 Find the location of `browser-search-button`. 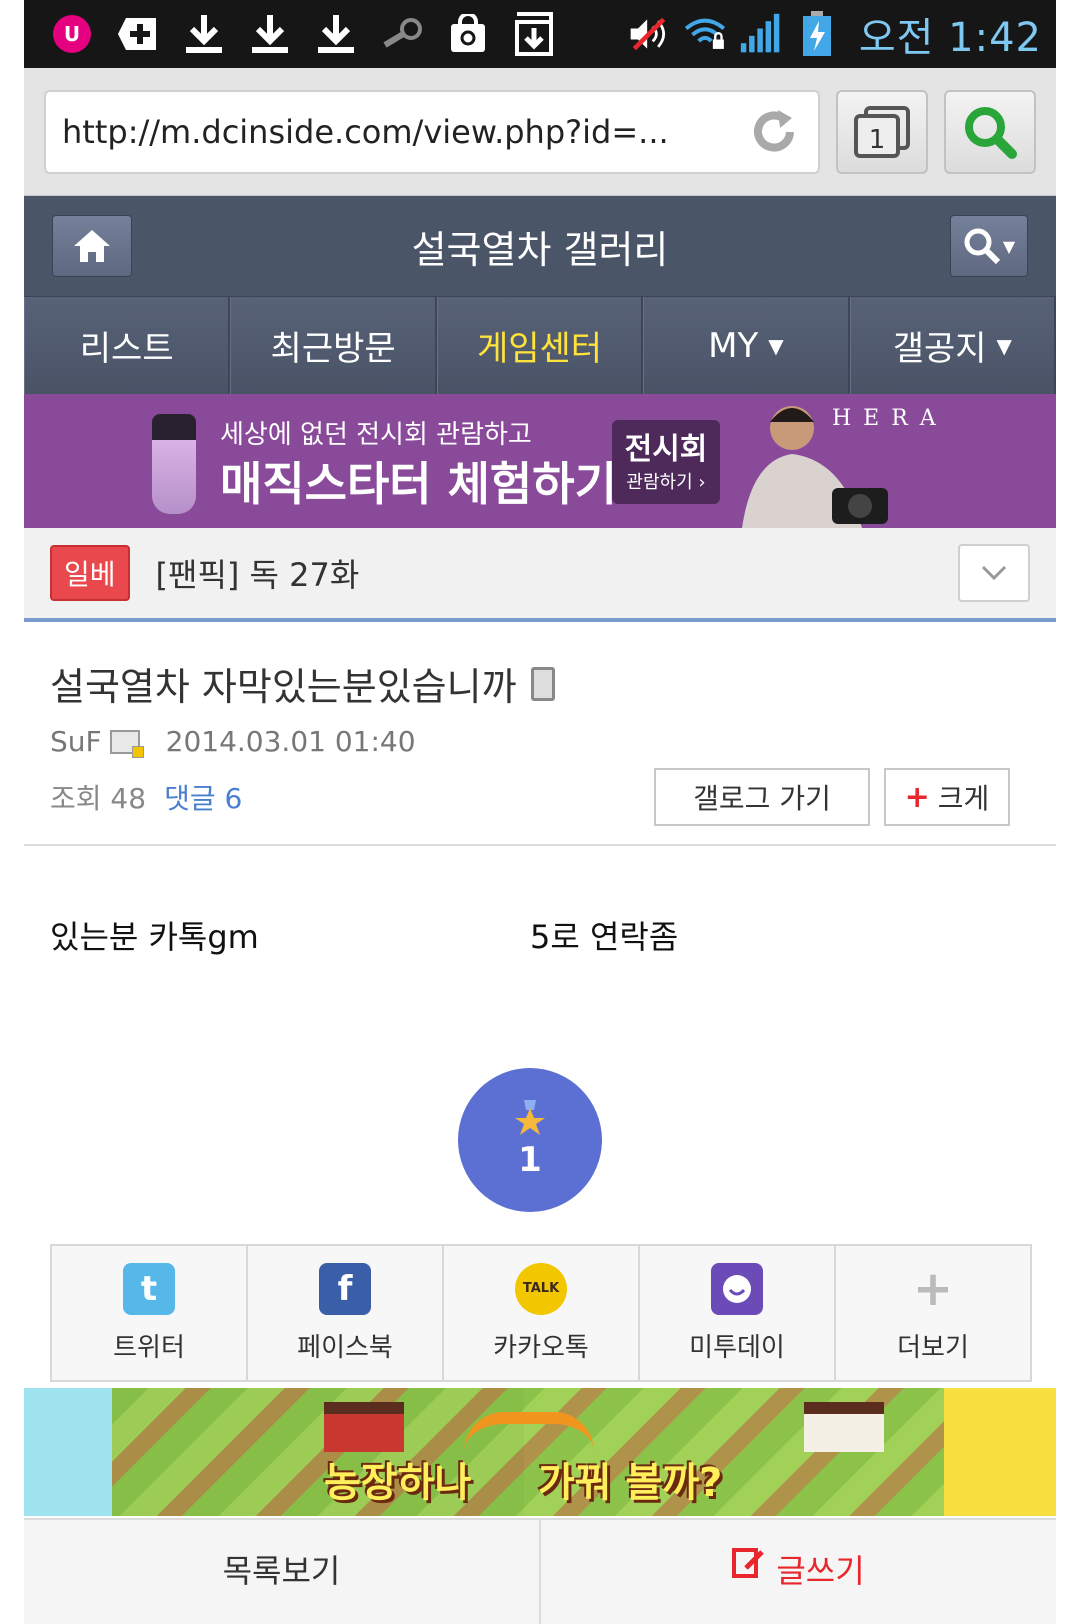

browser-search-button is located at coordinates (990, 131).